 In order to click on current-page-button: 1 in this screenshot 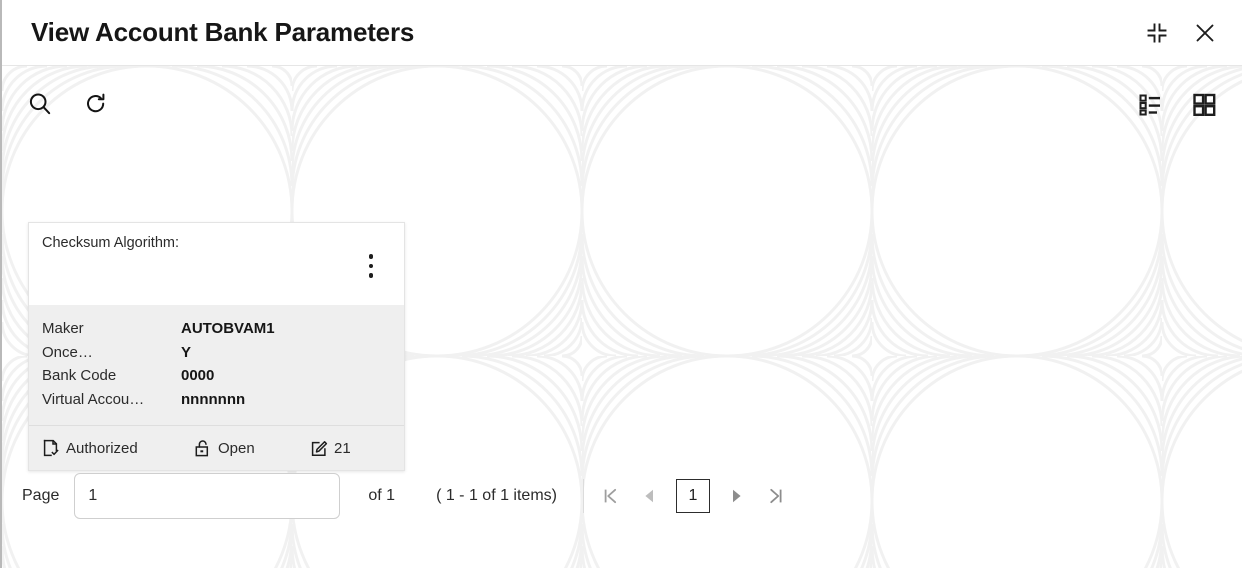, I will do `click(692, 496)`.